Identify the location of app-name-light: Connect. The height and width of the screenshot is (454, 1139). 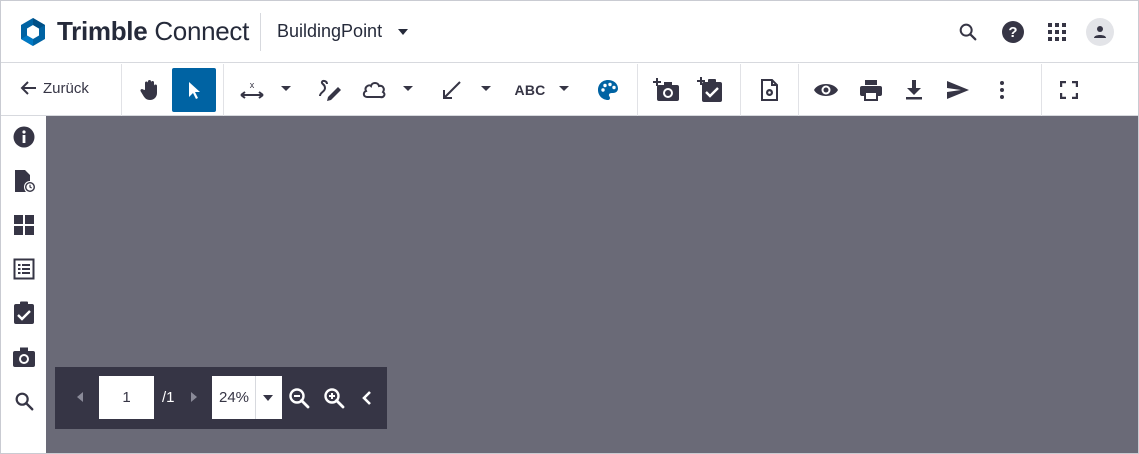
(202, 31).